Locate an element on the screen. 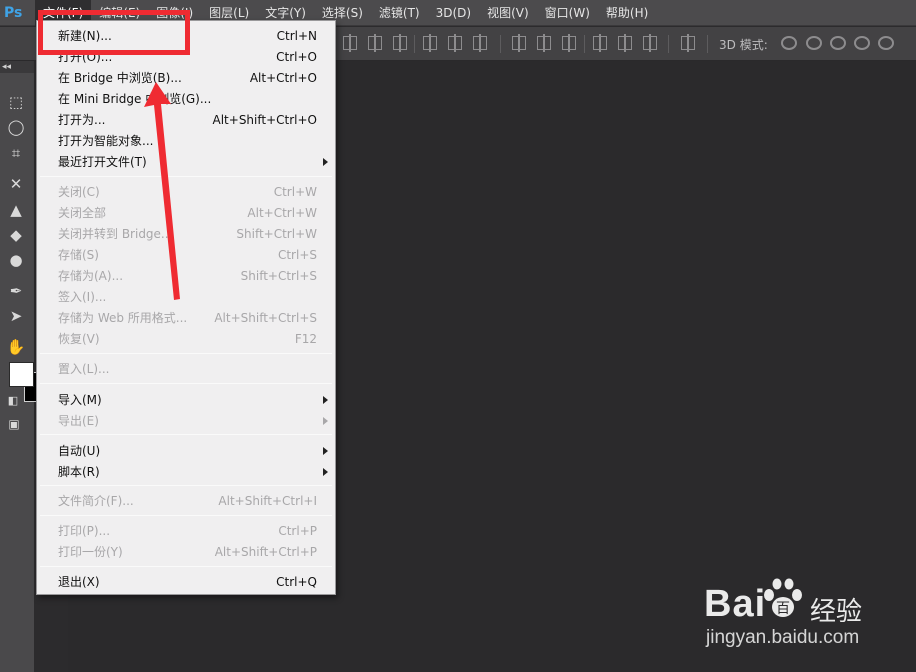 Image resolution: width=916 pixels, height=672 pixels. menu-item-label: 打印一份(Y) is located at coordinates (90, 552).